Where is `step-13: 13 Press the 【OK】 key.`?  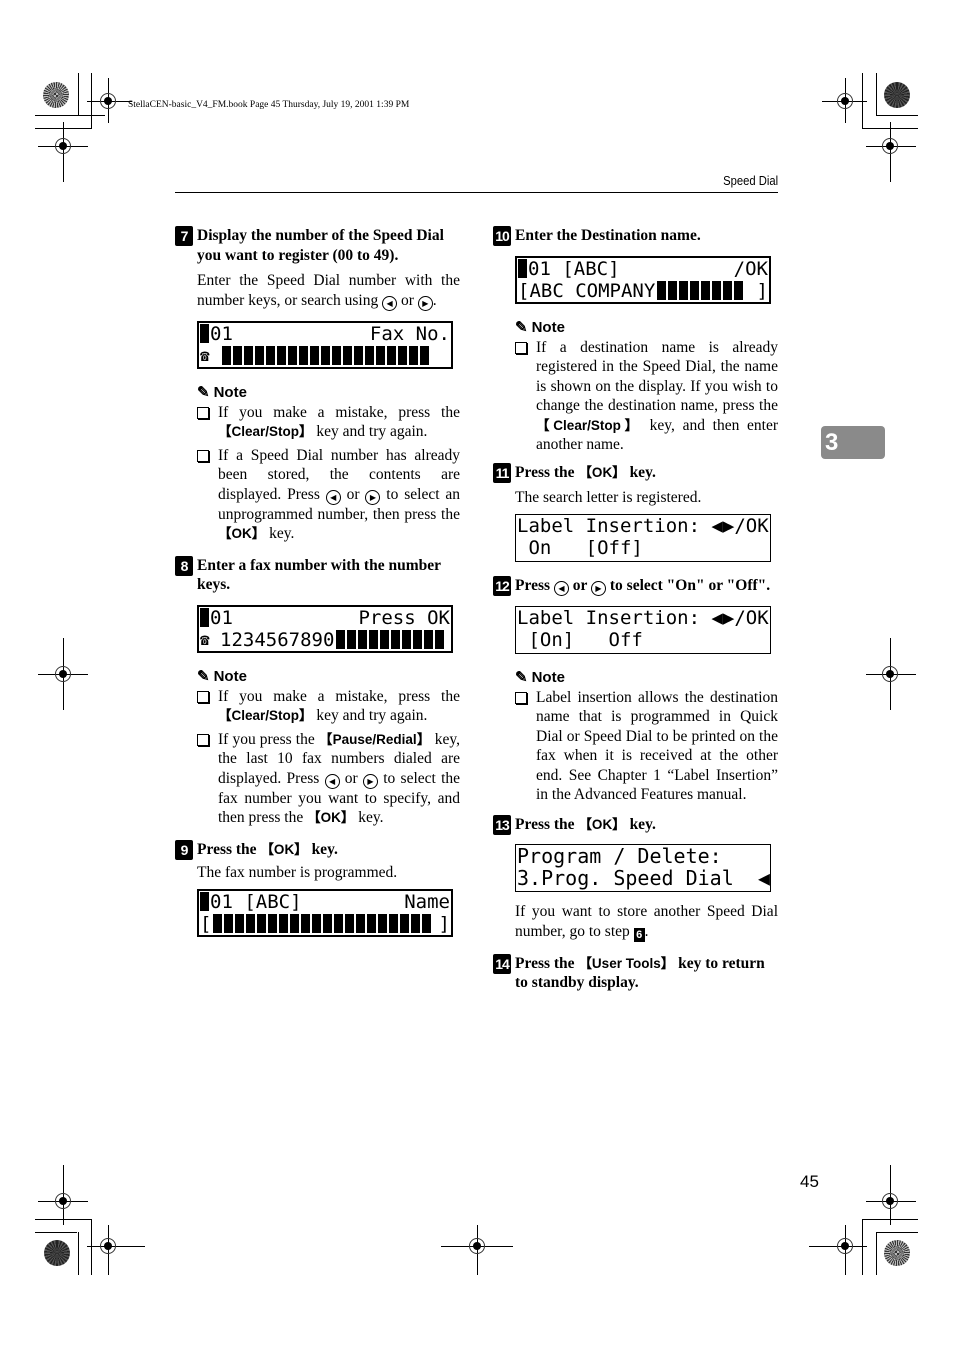
step-13: 13 Press the 【OK】 key. is located at coordinates (635, 824).